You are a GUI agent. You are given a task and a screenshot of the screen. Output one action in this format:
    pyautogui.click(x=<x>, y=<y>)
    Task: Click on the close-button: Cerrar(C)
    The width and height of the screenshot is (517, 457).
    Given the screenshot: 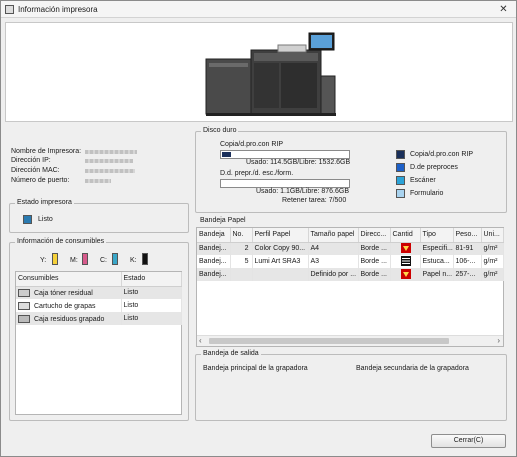 What is the action you would take?
    pyautogui.click(x=468, y=441)
    